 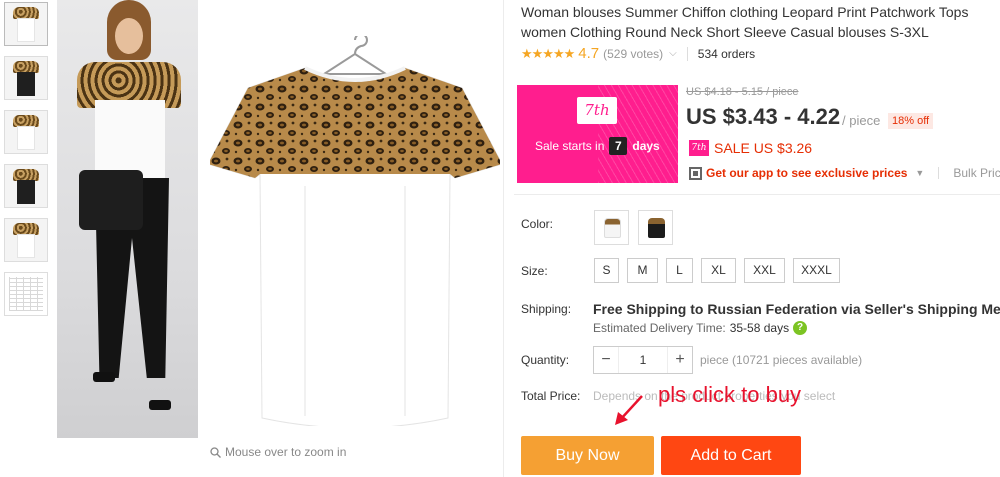 I want to click on sale-starts-text: Sale starts in, so click(x=570, y=146).